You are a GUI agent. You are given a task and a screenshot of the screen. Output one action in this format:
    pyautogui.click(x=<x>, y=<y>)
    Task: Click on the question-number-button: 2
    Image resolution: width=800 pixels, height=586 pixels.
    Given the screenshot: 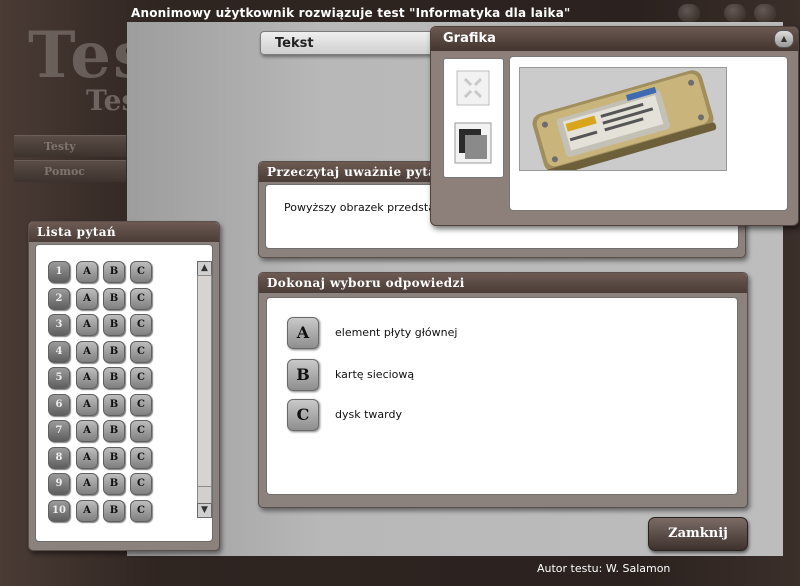 What is the action you would take?
    pyautogui.click(x=59, y=298)
    